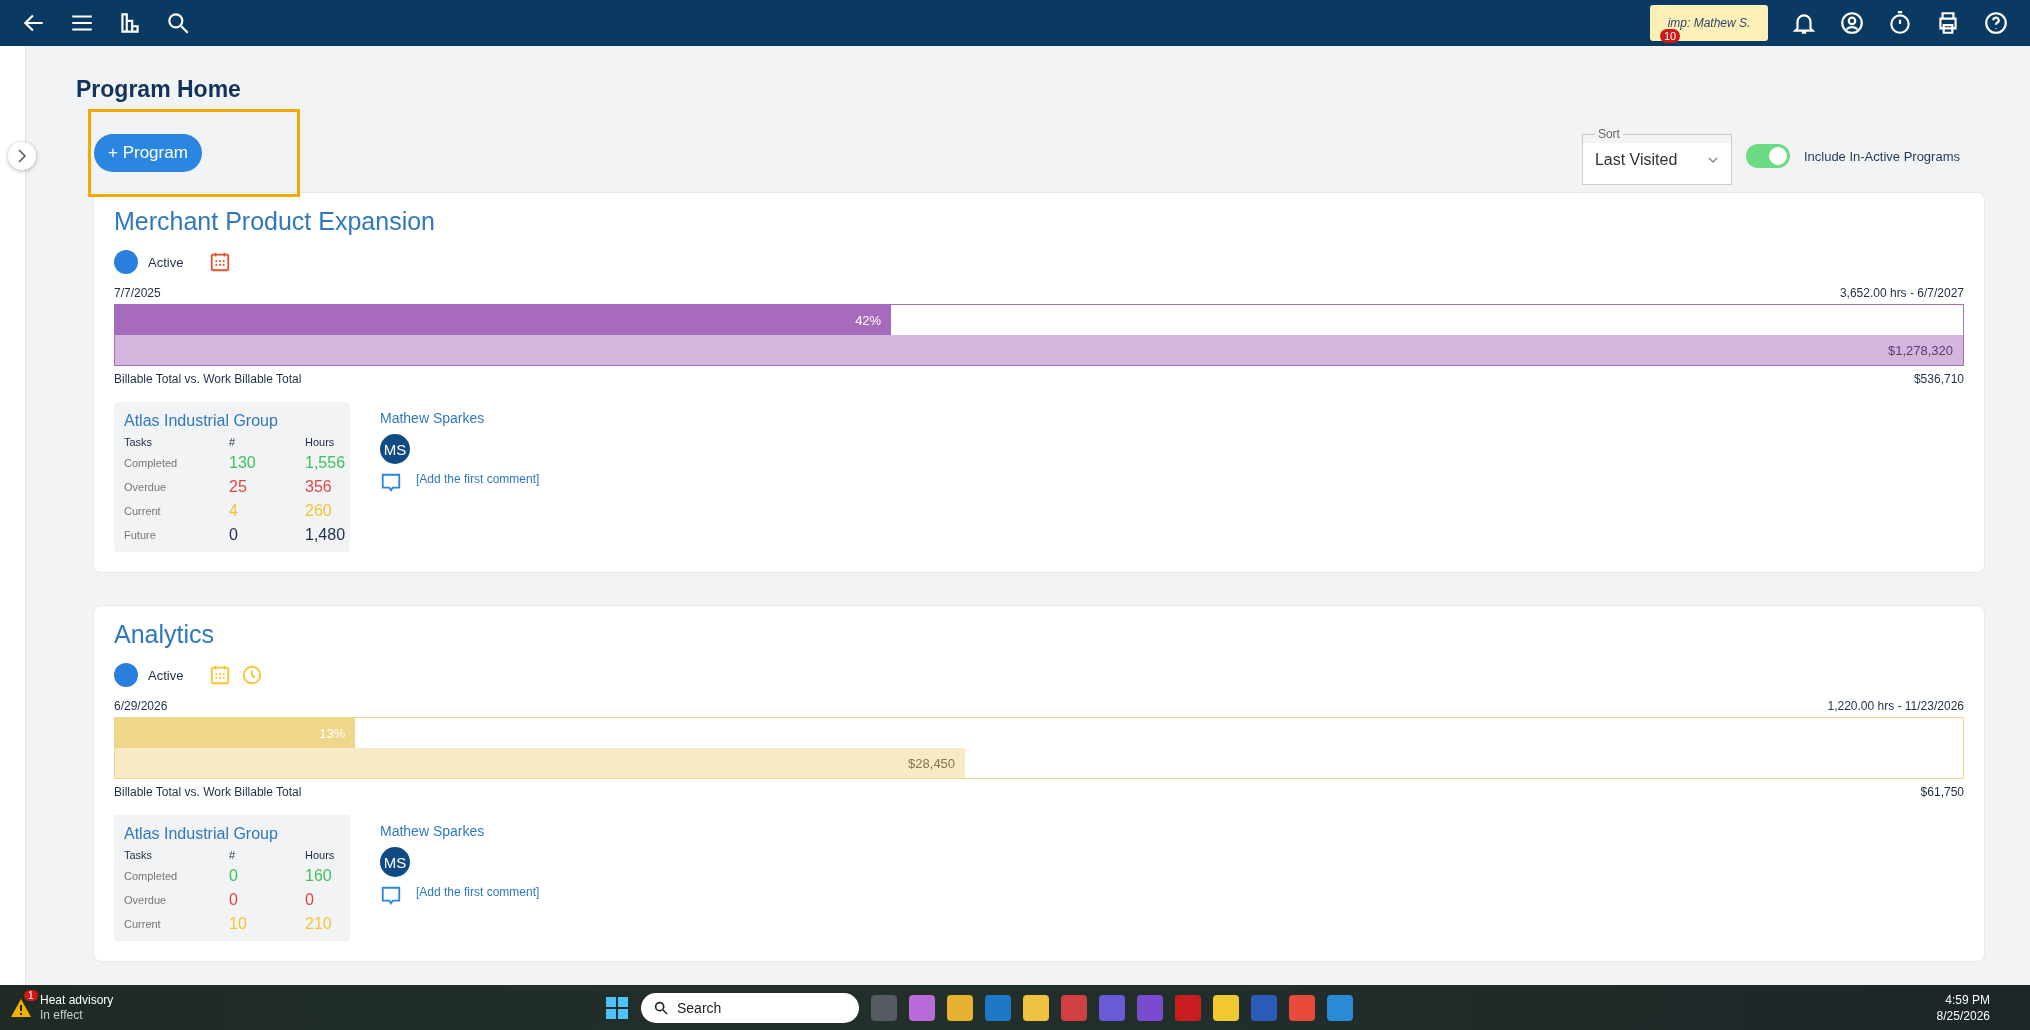  Describe the element at coordinates (1881, 156) in the screenshot. I see `toggle-label: Include In-Active Programs` at that location.